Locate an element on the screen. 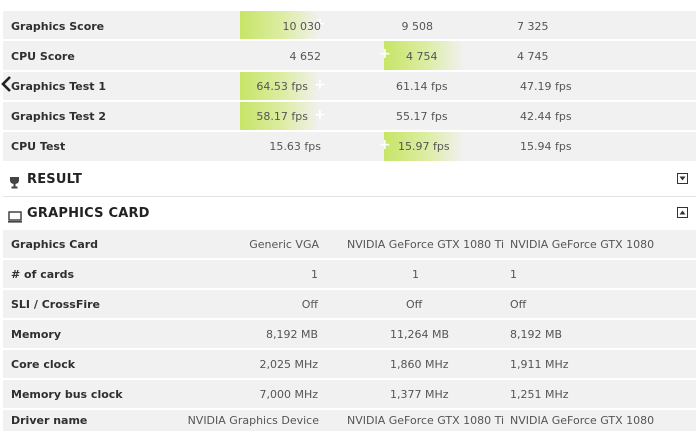 The height and width of the screenshot is (432, 700). row-label: Graphics Card is located at coordinates (55, 244).